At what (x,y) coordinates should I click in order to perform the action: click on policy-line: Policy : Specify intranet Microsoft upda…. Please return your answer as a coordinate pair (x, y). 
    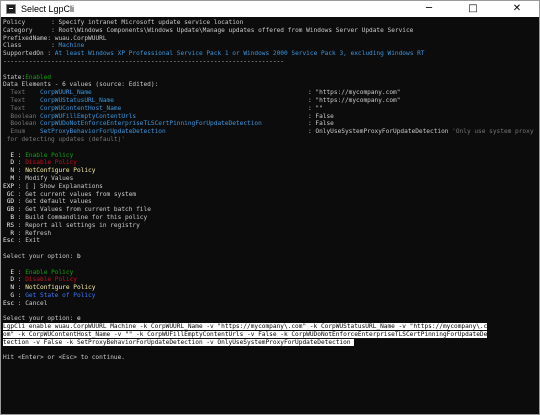
    Looking at the image, I should click on (123, 22).